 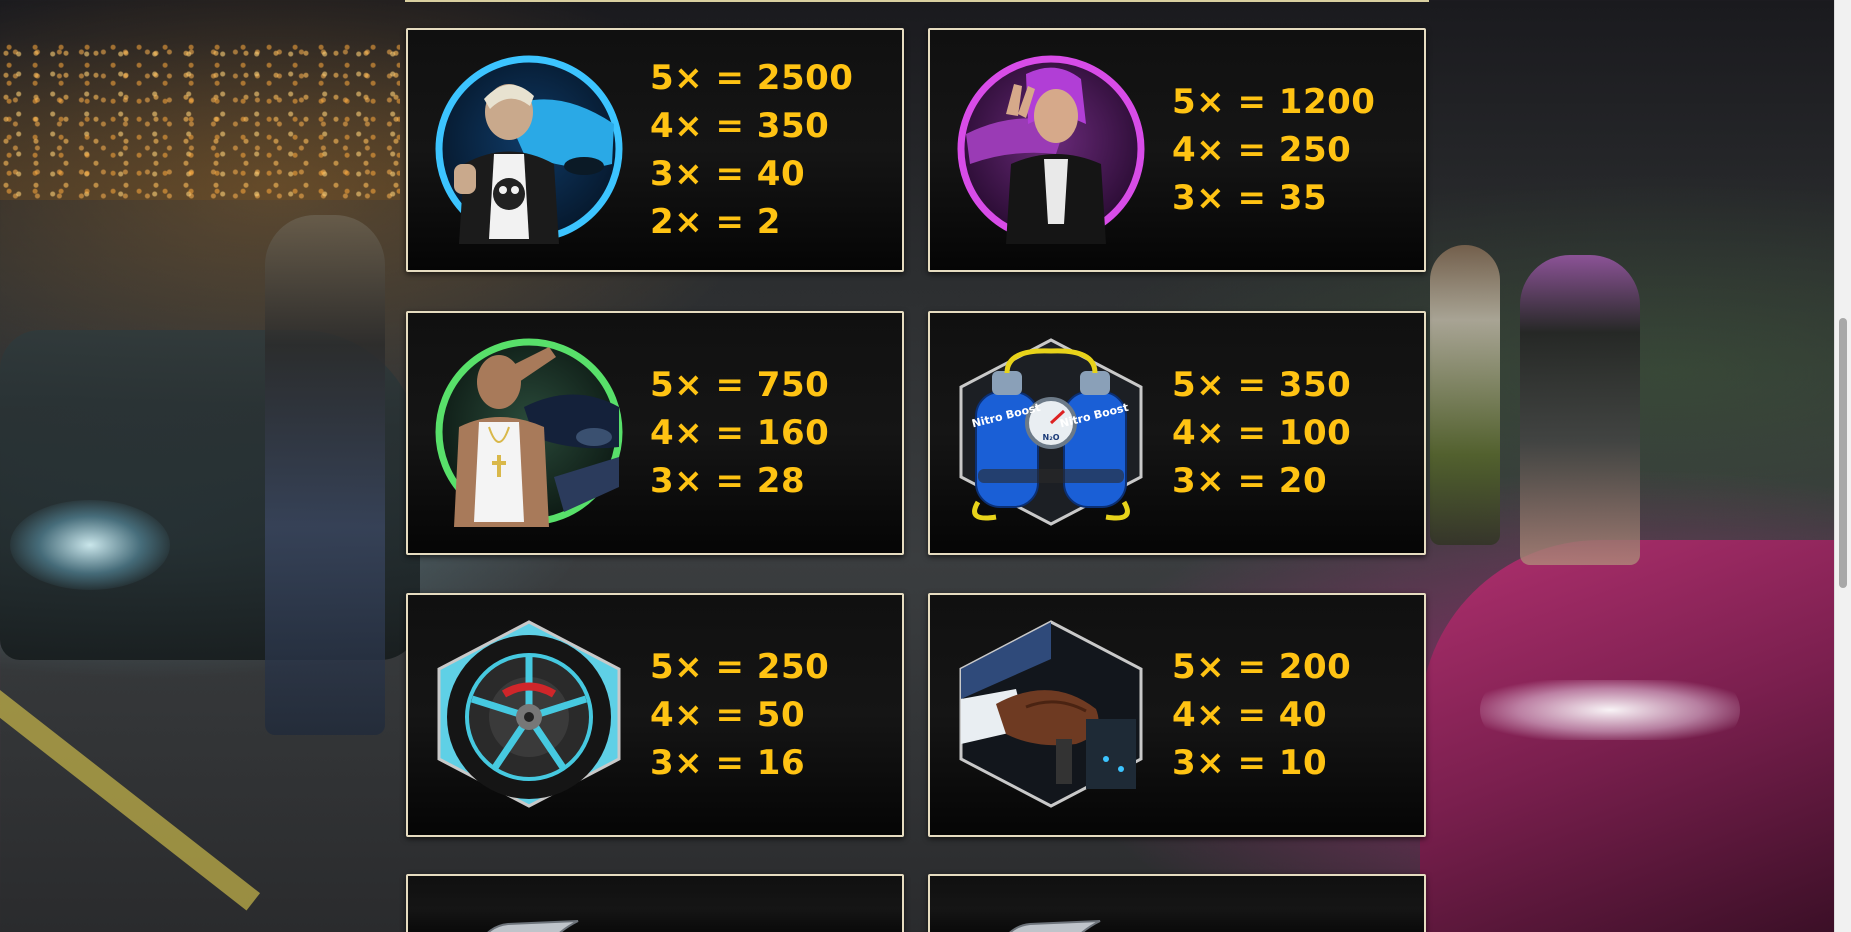 What do you see at coordinates (1250, 481) in the screenshot?
I see `payout-3x: 3× = 20` at bounding box center [1250, 481].